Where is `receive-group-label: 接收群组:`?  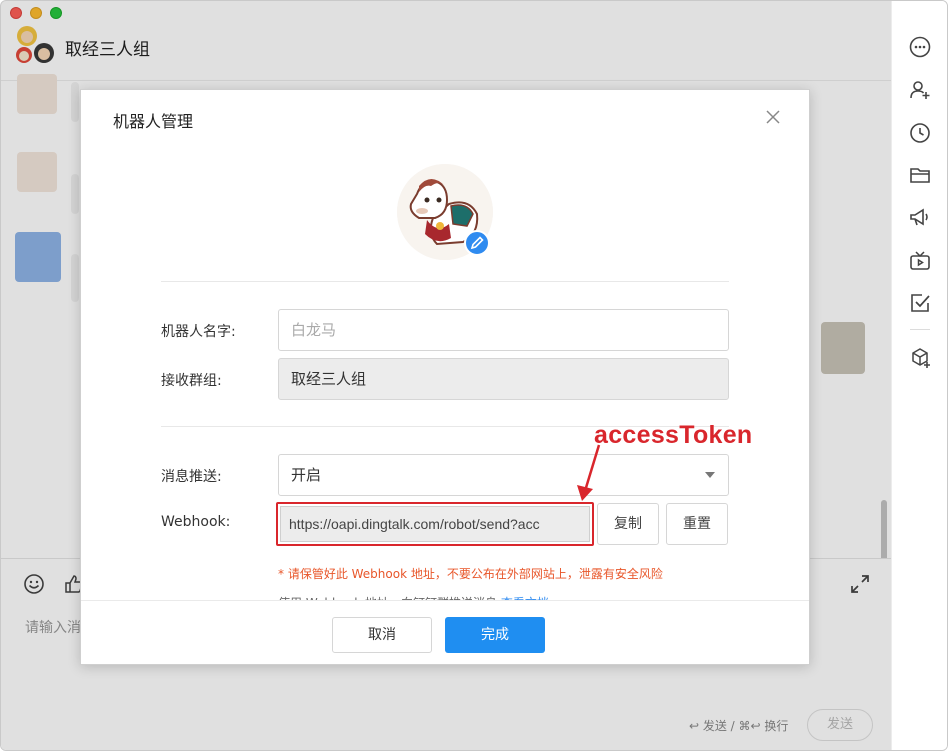 receive-group-label: 接收群组: is located at coordinates (191, 381).